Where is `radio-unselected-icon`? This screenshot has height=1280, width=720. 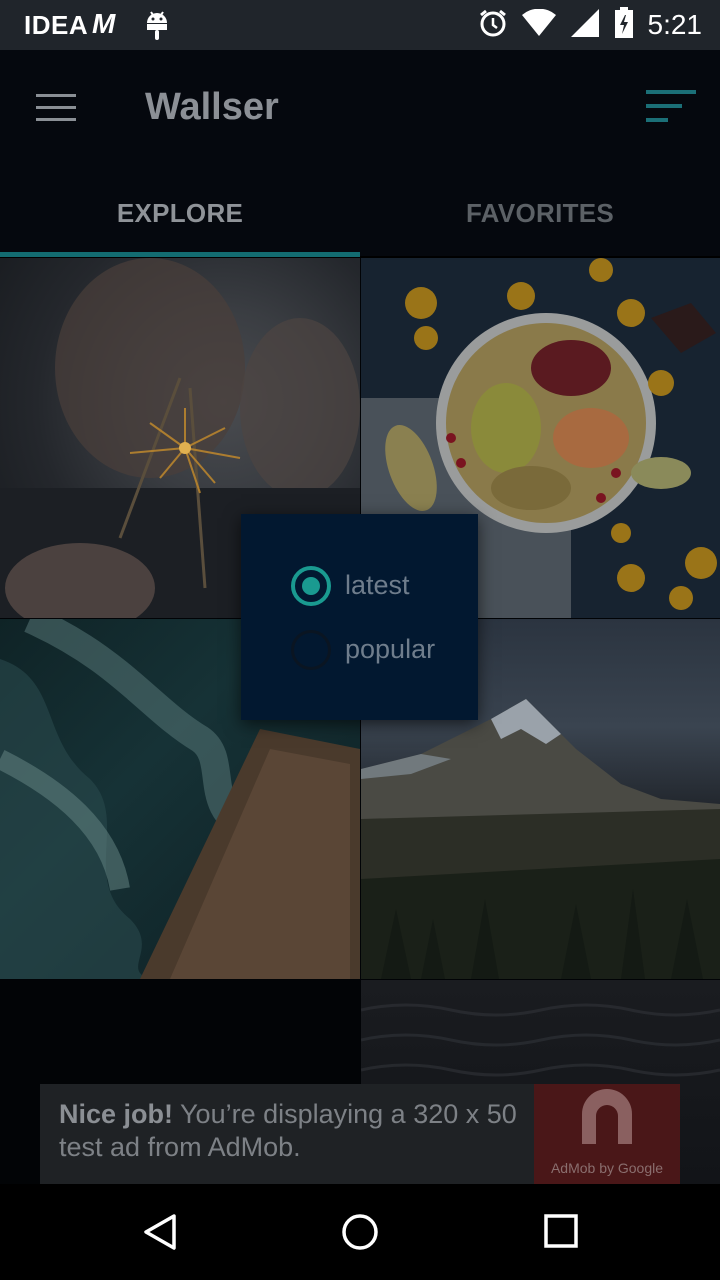
radio-unselected-icon is located at coordinates (311, 650).